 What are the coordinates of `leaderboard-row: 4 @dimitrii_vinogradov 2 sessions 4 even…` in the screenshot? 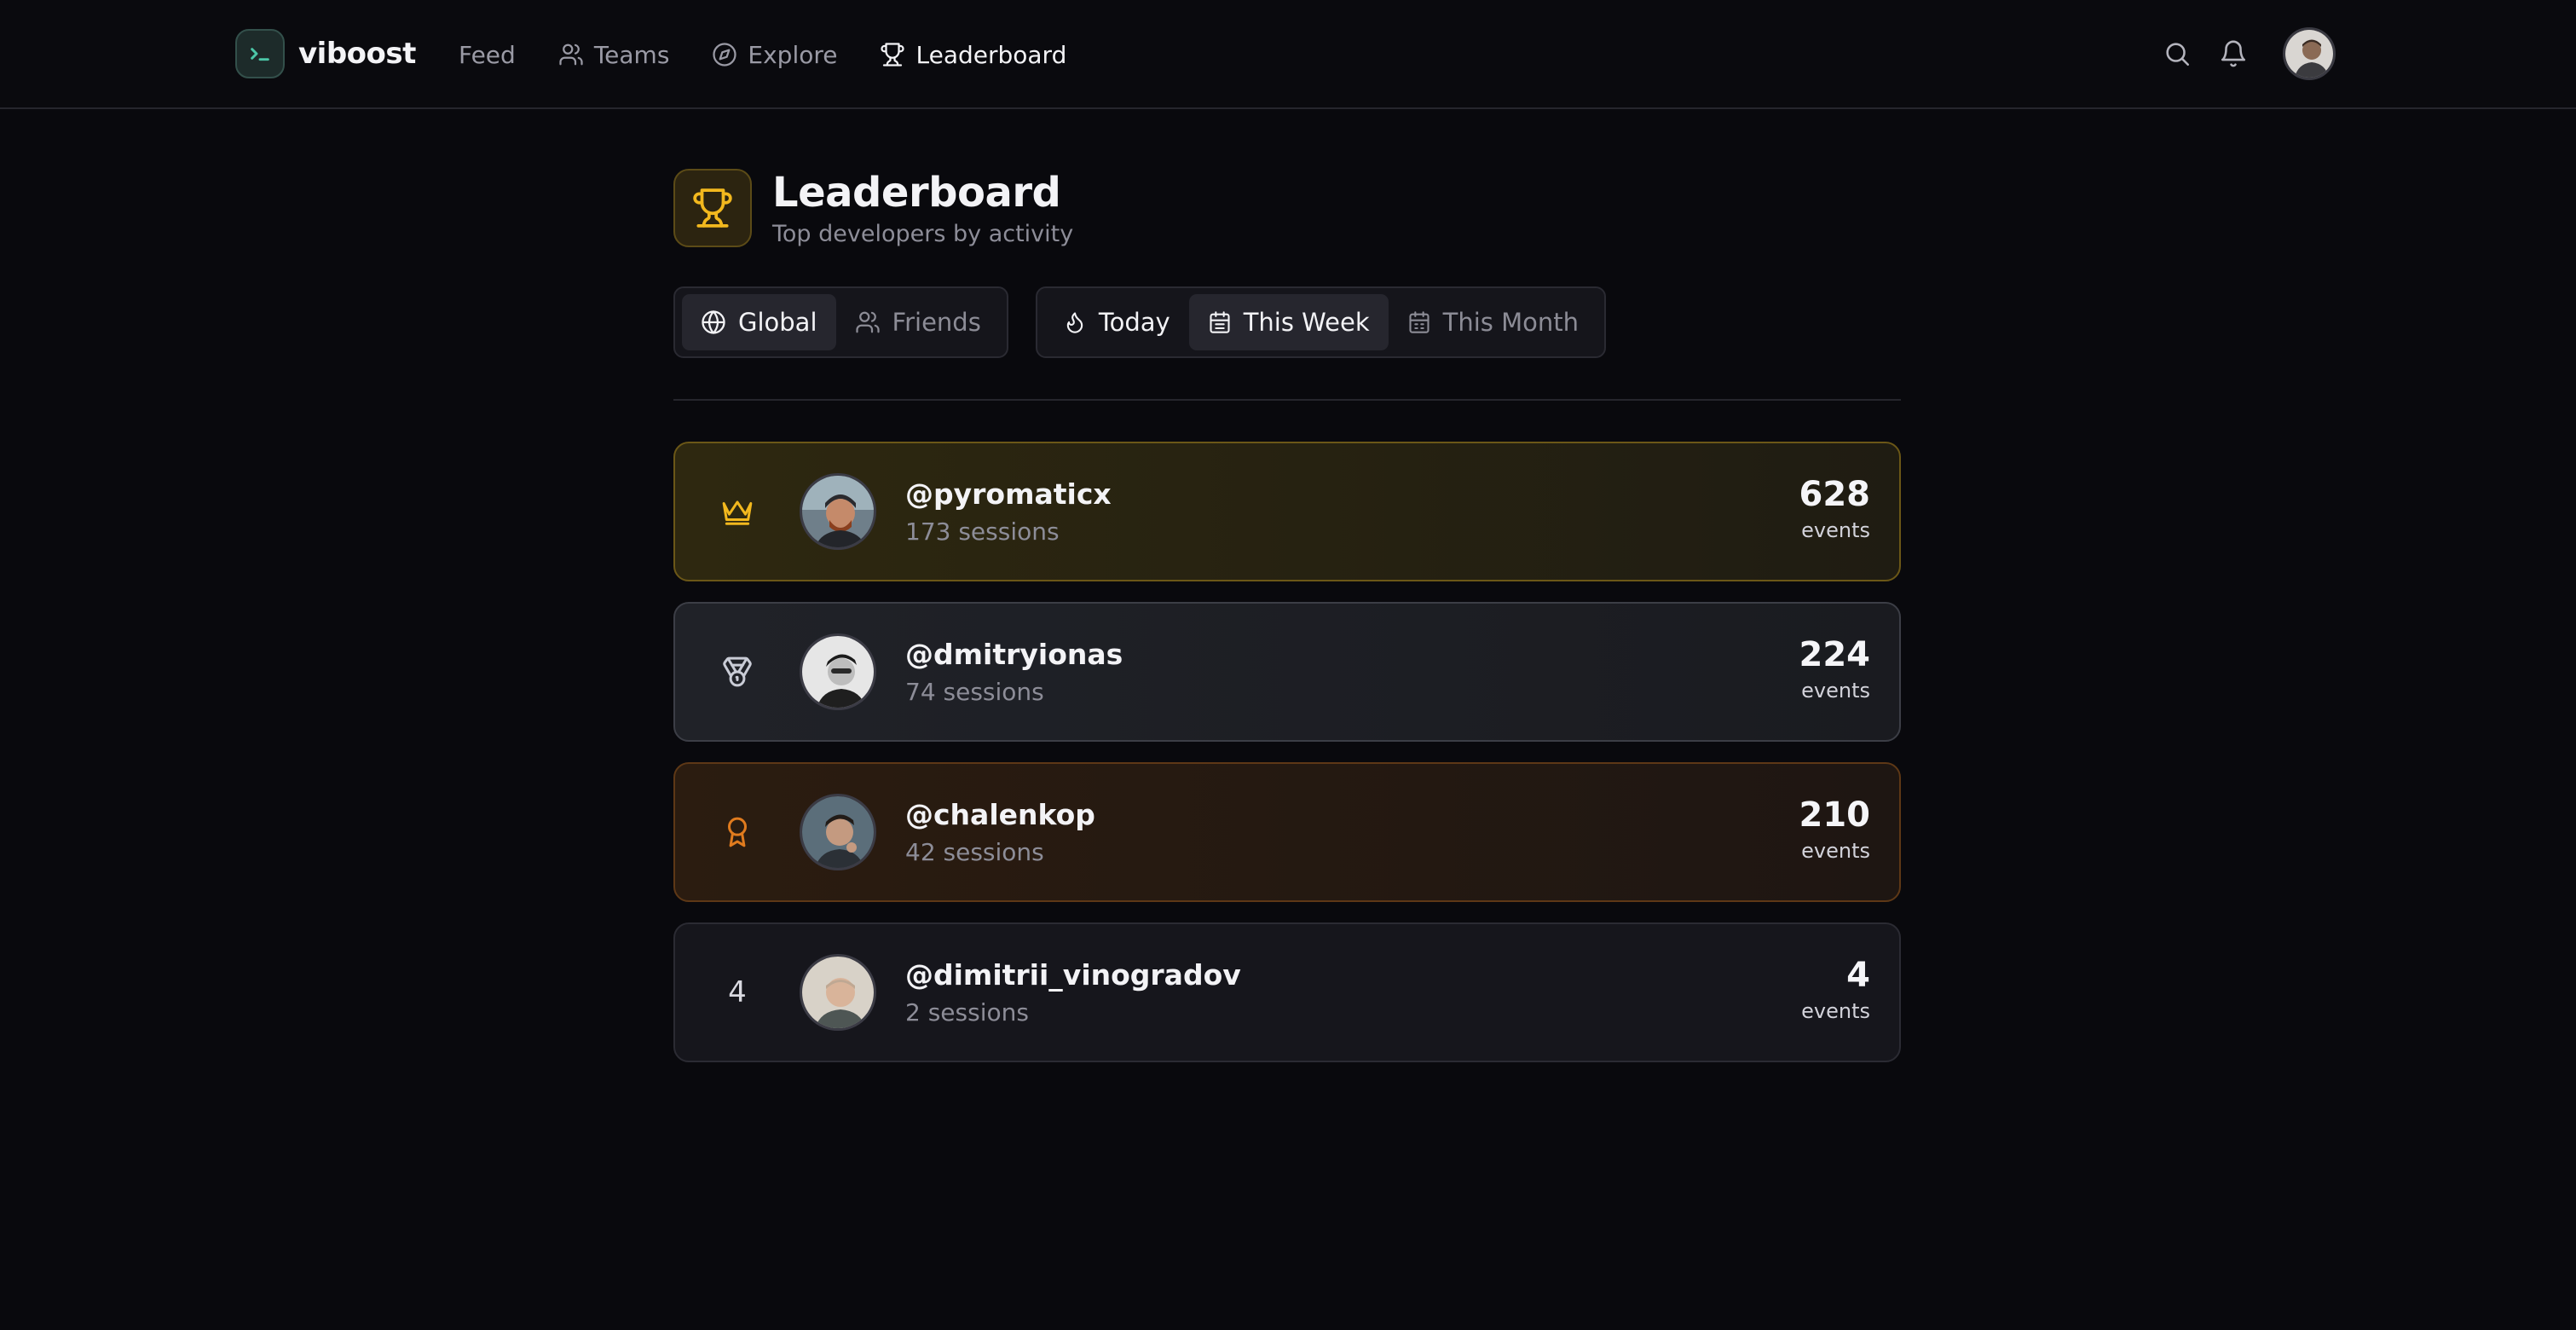 It's located at (1287, 992).